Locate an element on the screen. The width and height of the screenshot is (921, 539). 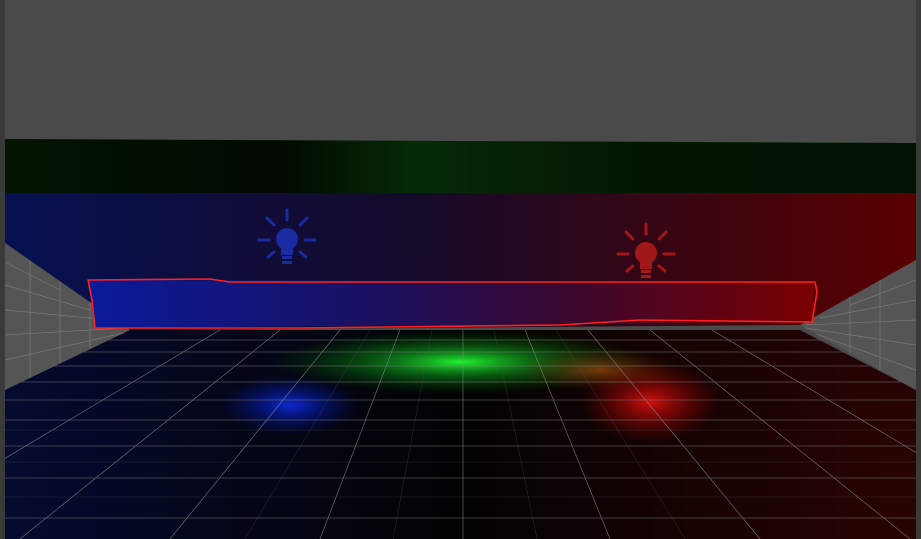
viewport-frame-left is located at coordinates (2, 269).